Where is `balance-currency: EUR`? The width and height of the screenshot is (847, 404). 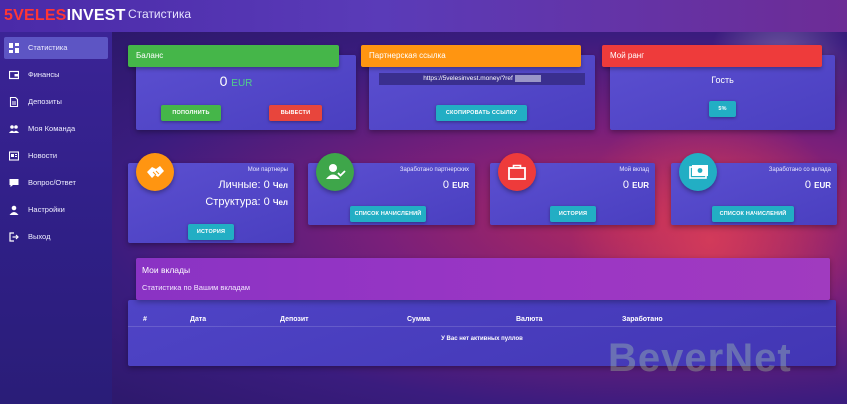 balance-currency: EUR is located at coordinates (242, 83).